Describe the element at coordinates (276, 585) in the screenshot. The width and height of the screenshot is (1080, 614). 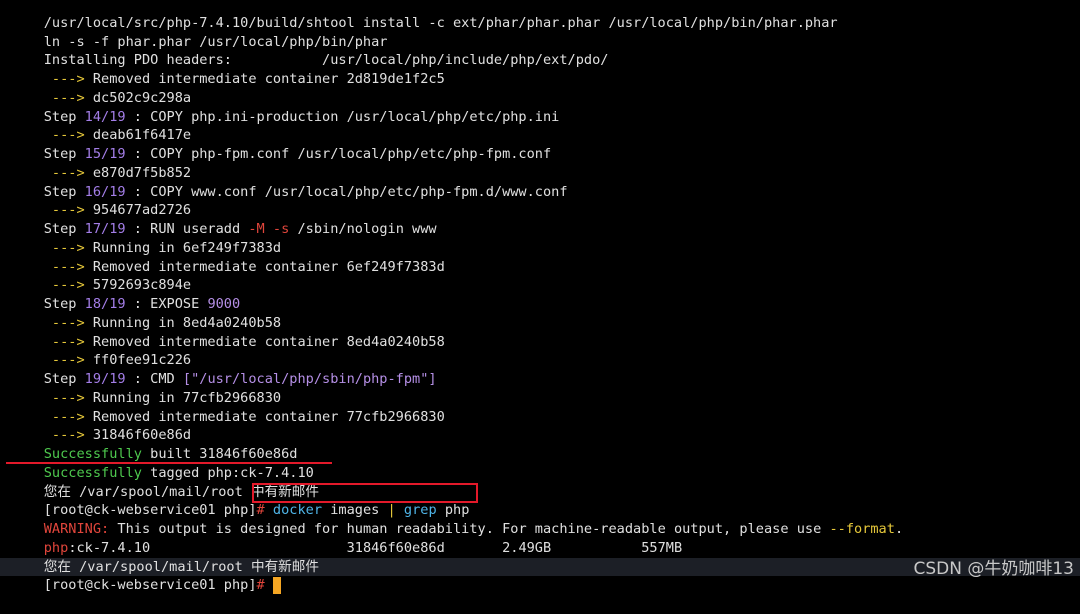
I see `text-cursor` at that location.